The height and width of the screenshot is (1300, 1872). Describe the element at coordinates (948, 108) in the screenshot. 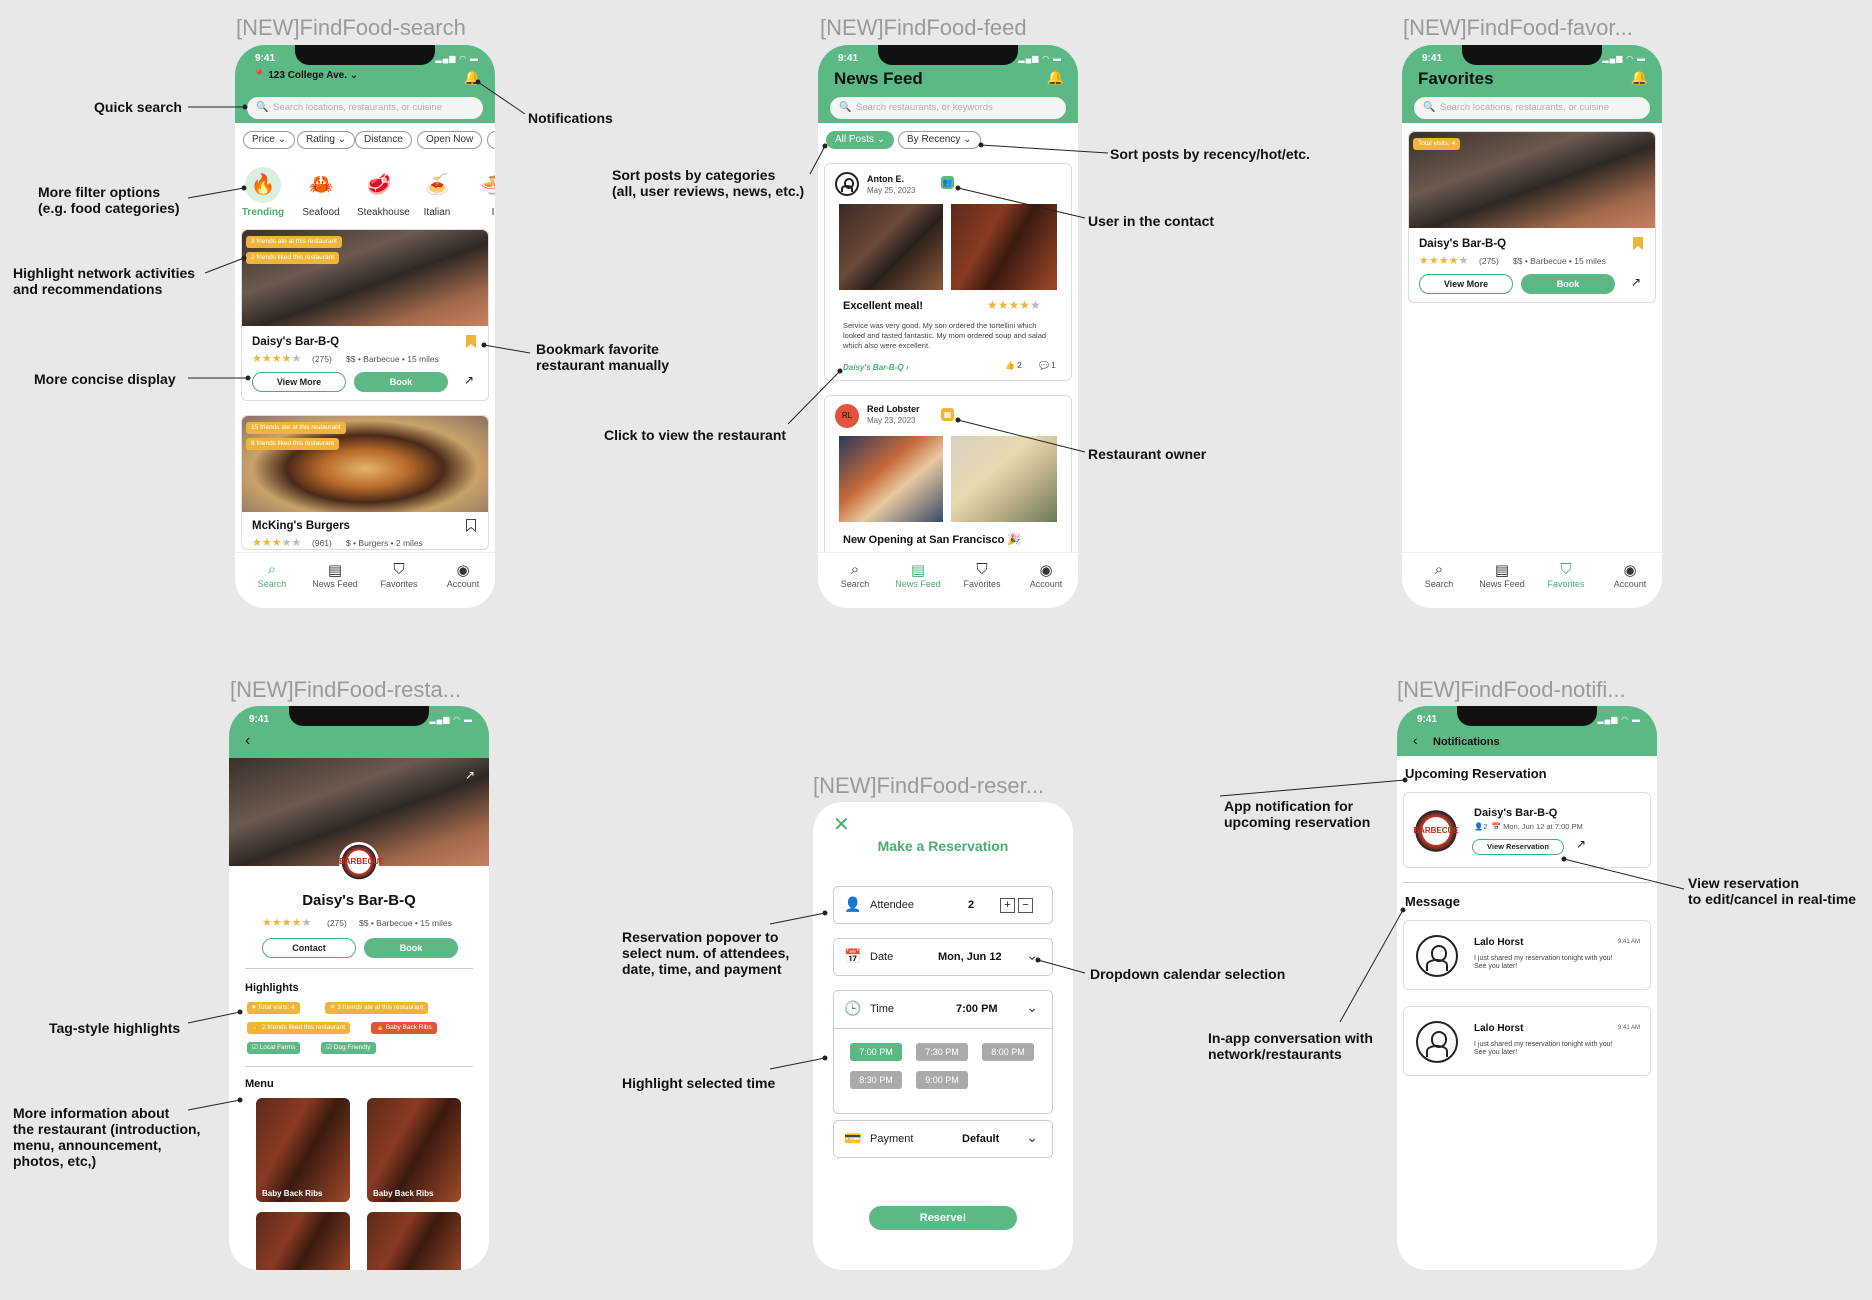

I see `search-input: 🔍 Search restaurants, or keywords` at that location.